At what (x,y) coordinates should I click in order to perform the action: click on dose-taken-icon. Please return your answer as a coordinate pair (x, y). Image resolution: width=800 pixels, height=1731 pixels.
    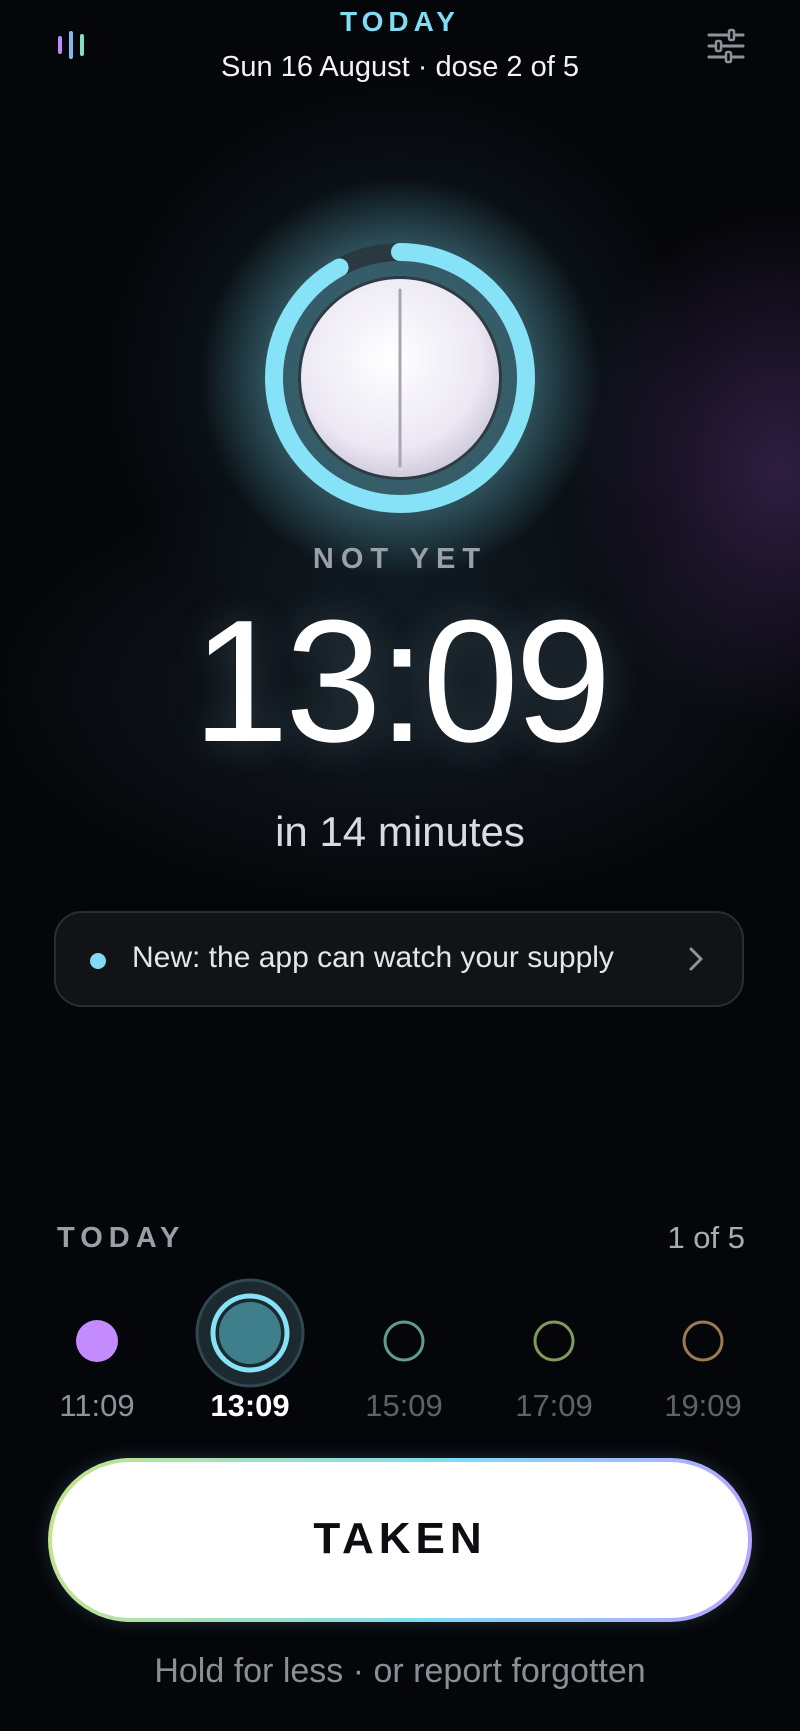
    Looking at the image, I should click on (97, 1341).